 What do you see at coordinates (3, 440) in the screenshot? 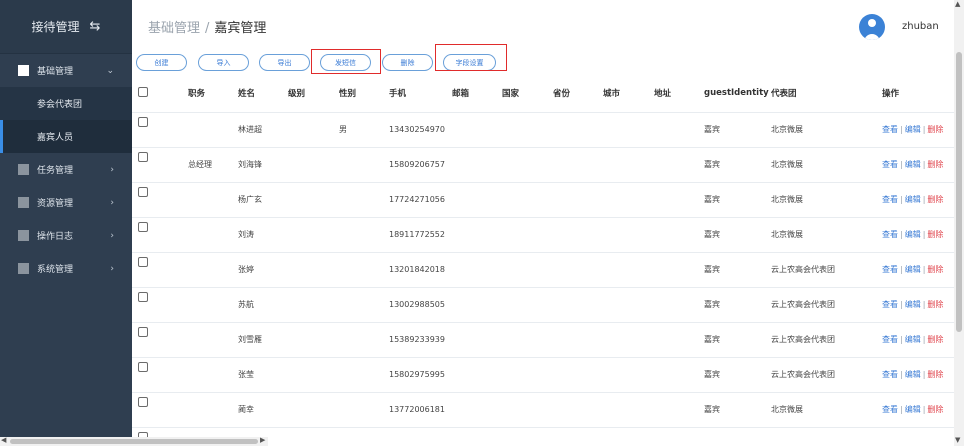
I see `scroll-left-icon: ◀` at bounding box center [3, 440].